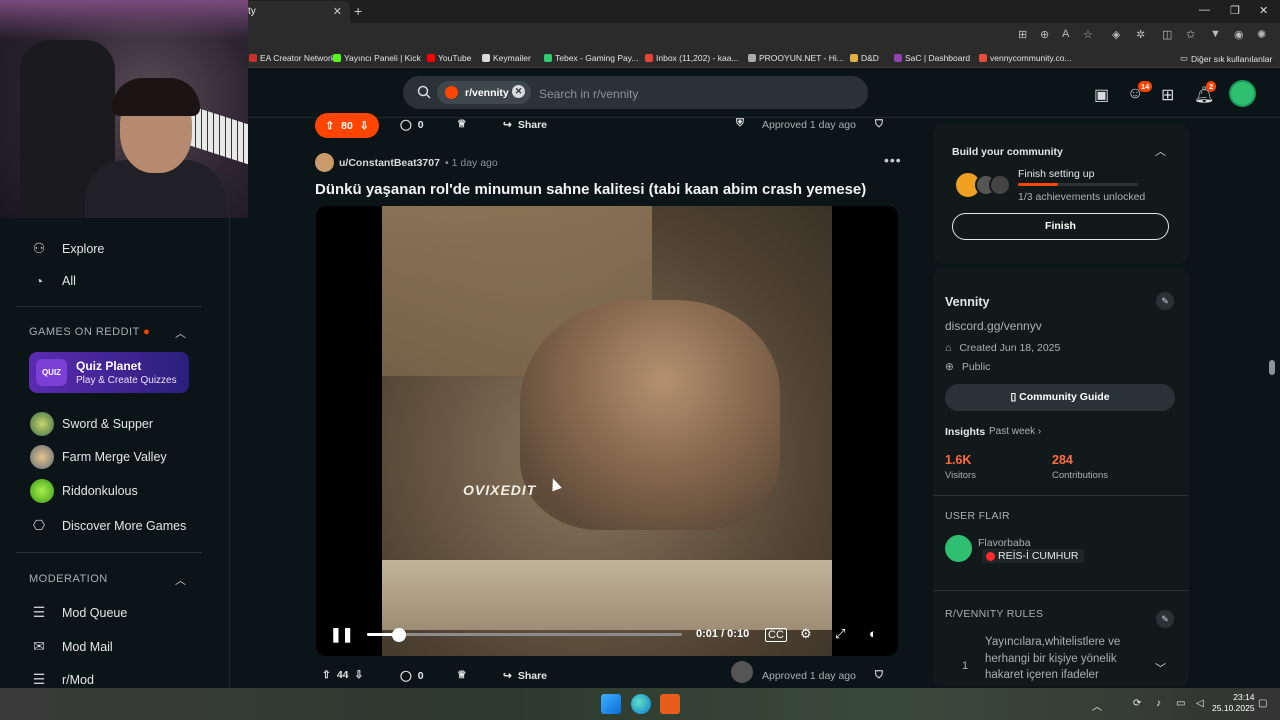 The width and height of the screenshot is (1280, 720). Describe the element at coordinates (67, 248) in the screenshot. I see `nav-explore: ⚇ Explore` at that location.